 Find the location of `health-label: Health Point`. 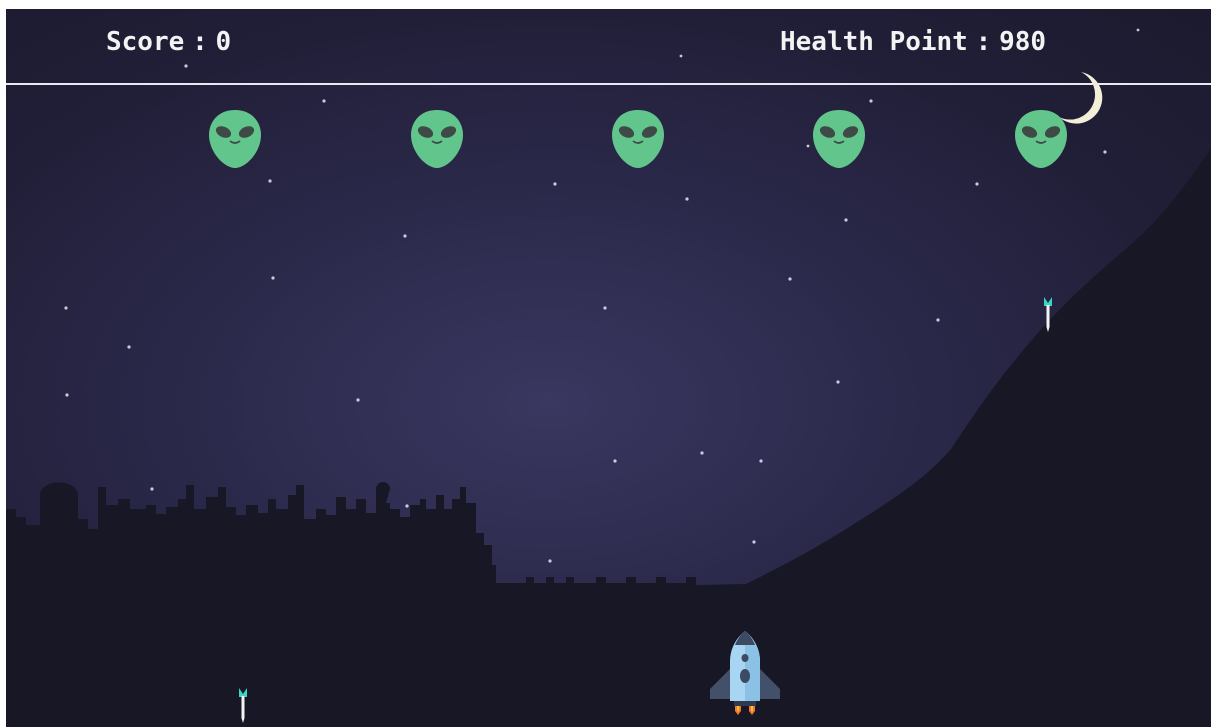

health-label: Health Point is located at coordinates (874, 42).